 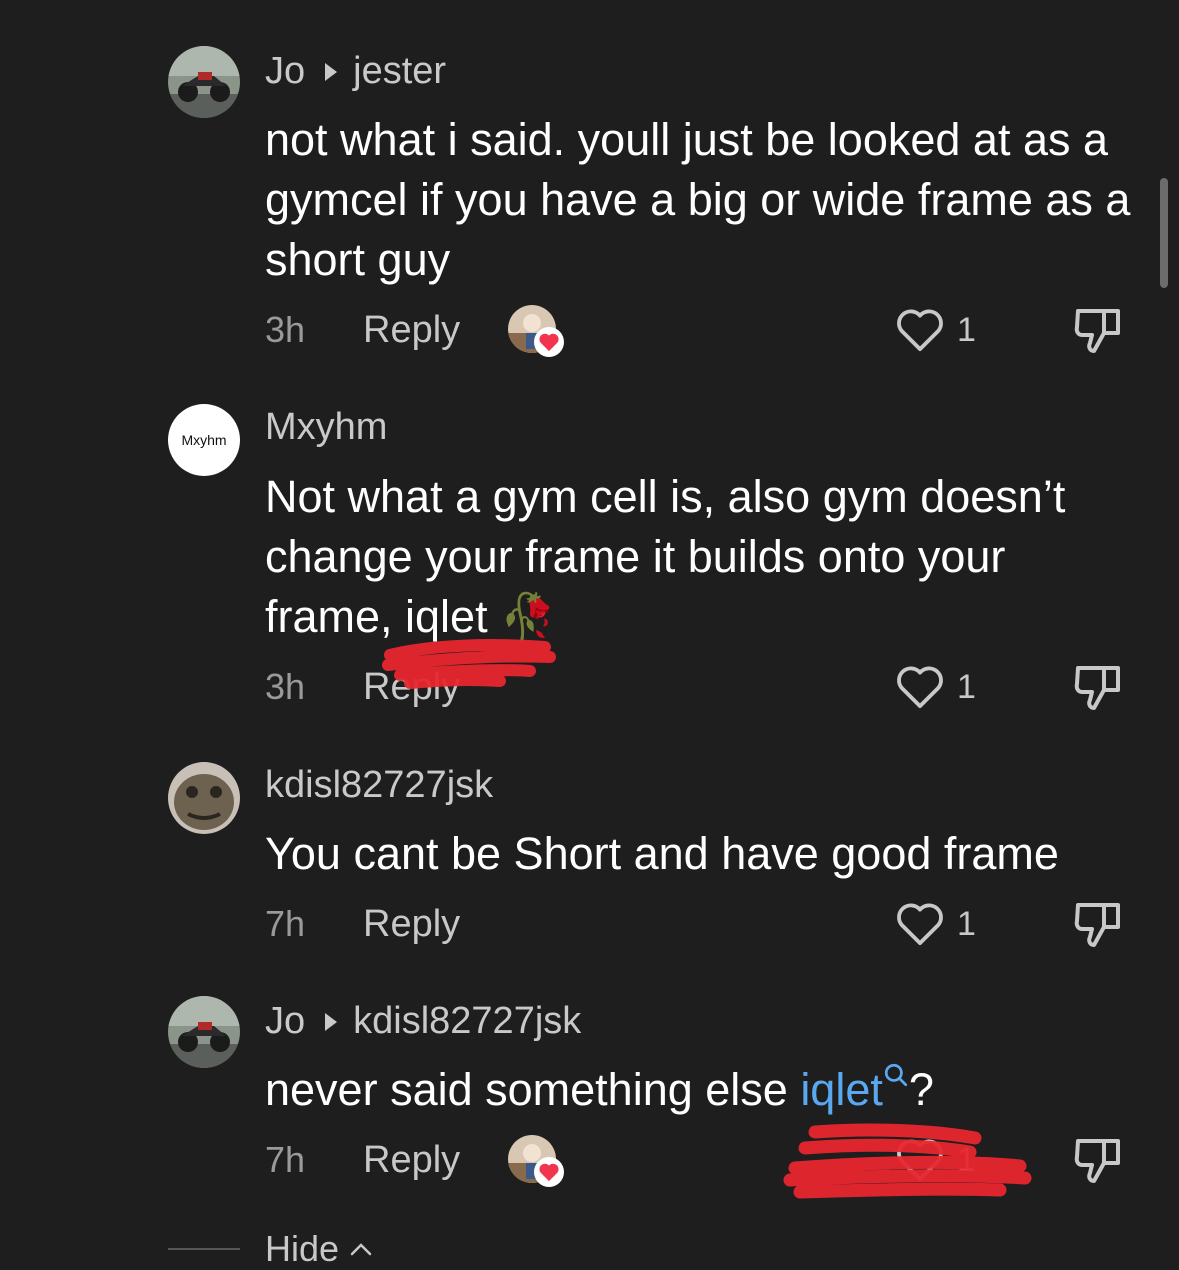 I want to click on creature-avatar-image, so click(x=204, y=798).